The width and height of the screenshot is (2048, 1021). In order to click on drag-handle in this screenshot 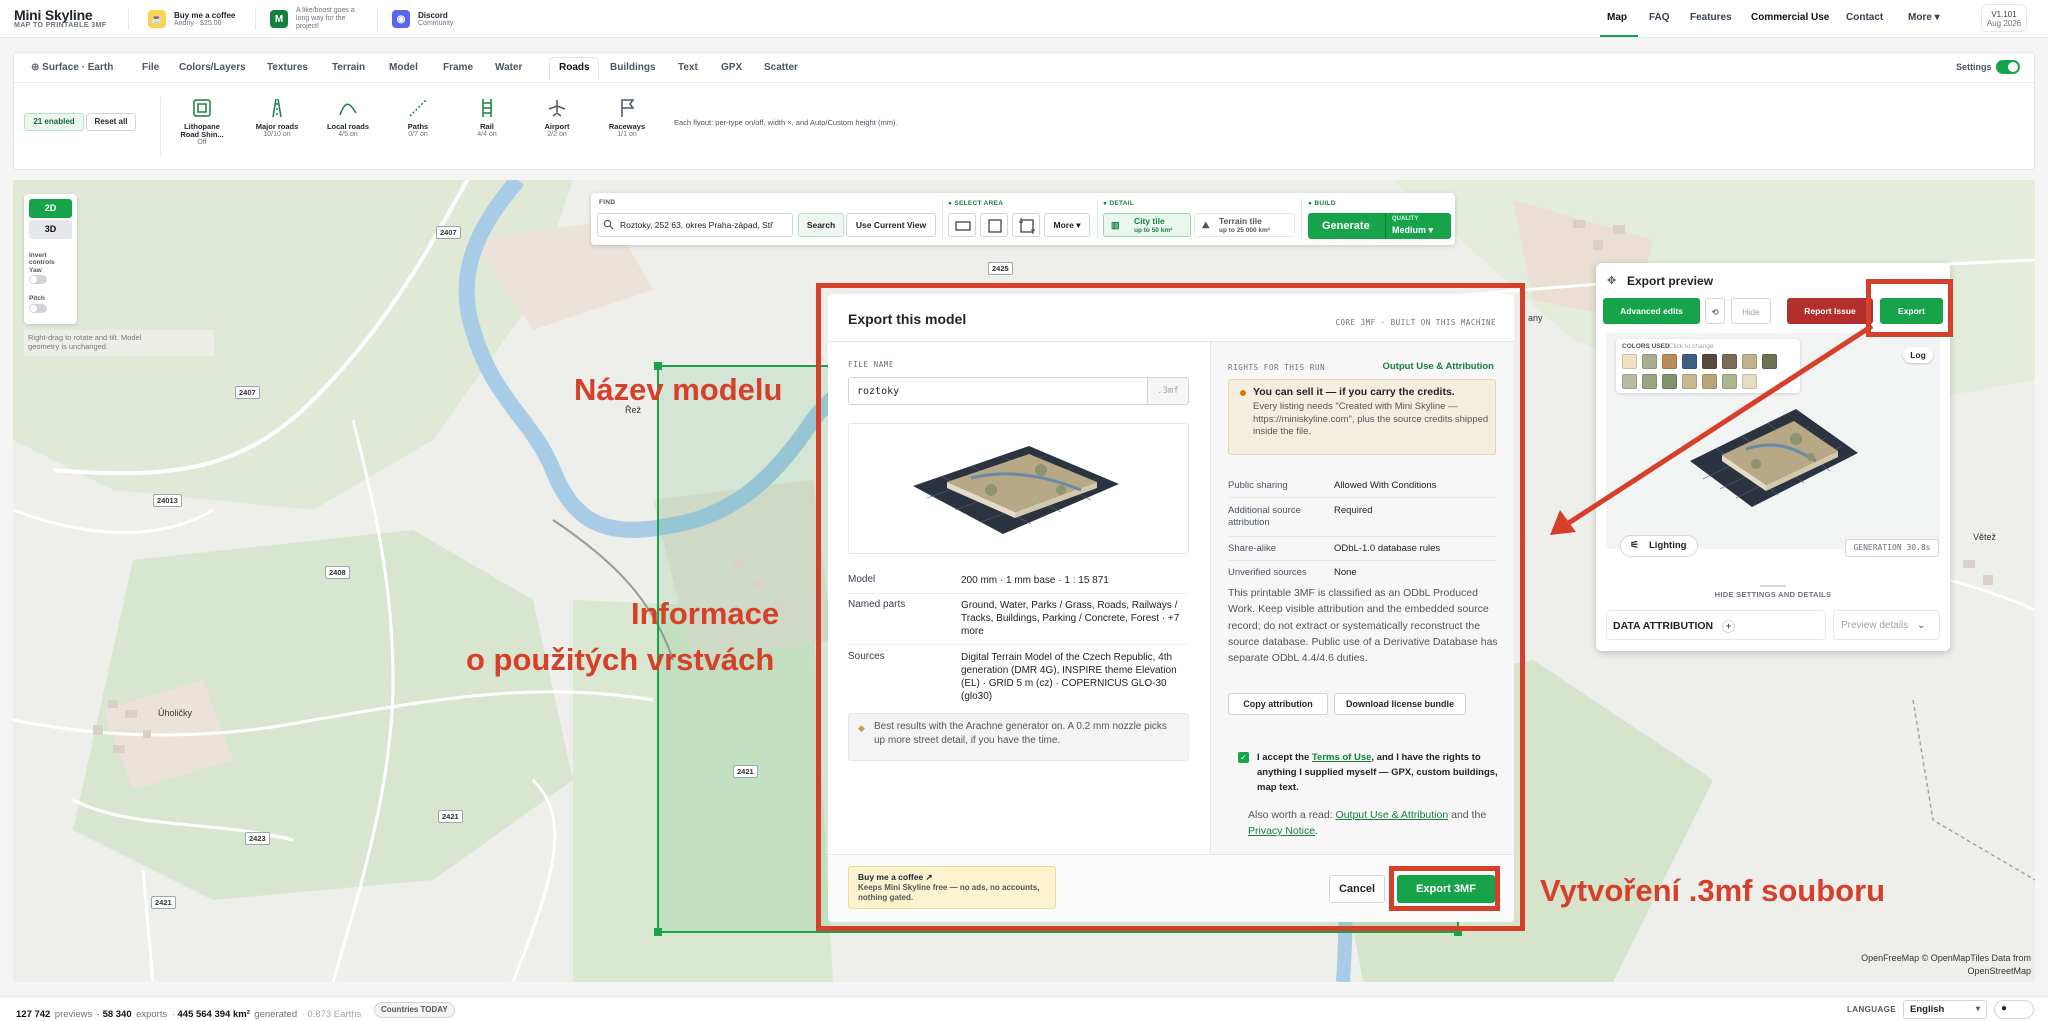, I will do `click(1773, 586)`.